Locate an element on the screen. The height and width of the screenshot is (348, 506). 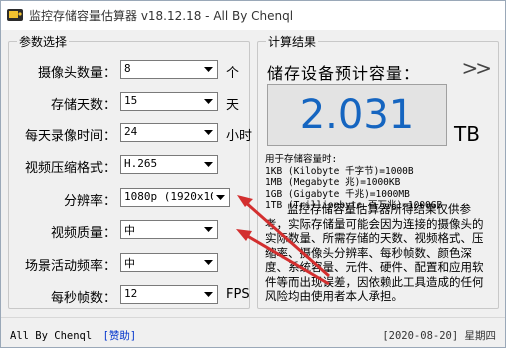
storage-days-select: 15 is located at coordinates (169, 101).